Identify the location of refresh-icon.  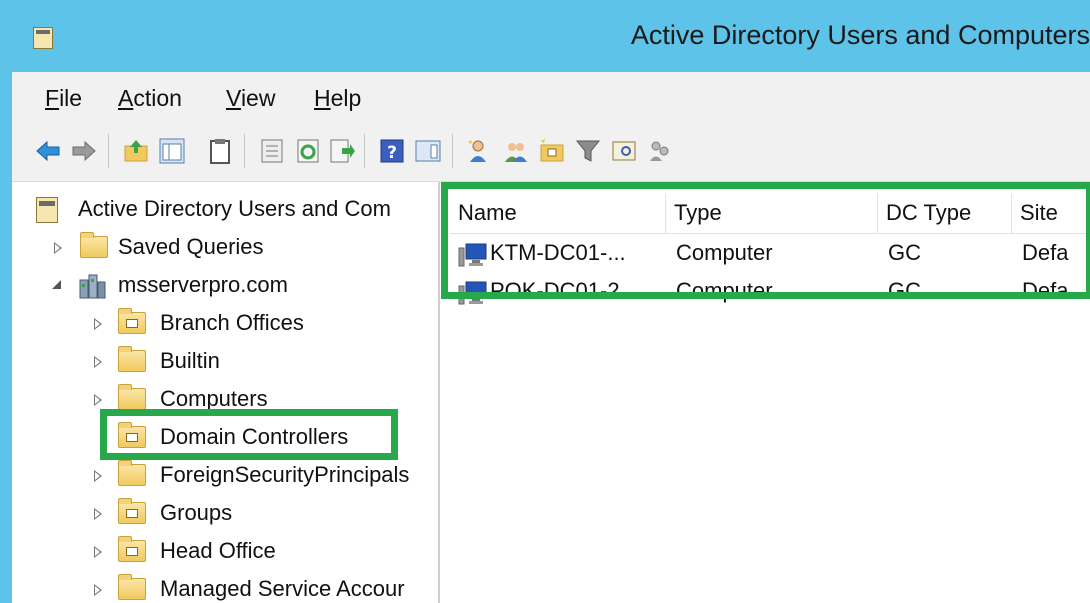
(308, 151).